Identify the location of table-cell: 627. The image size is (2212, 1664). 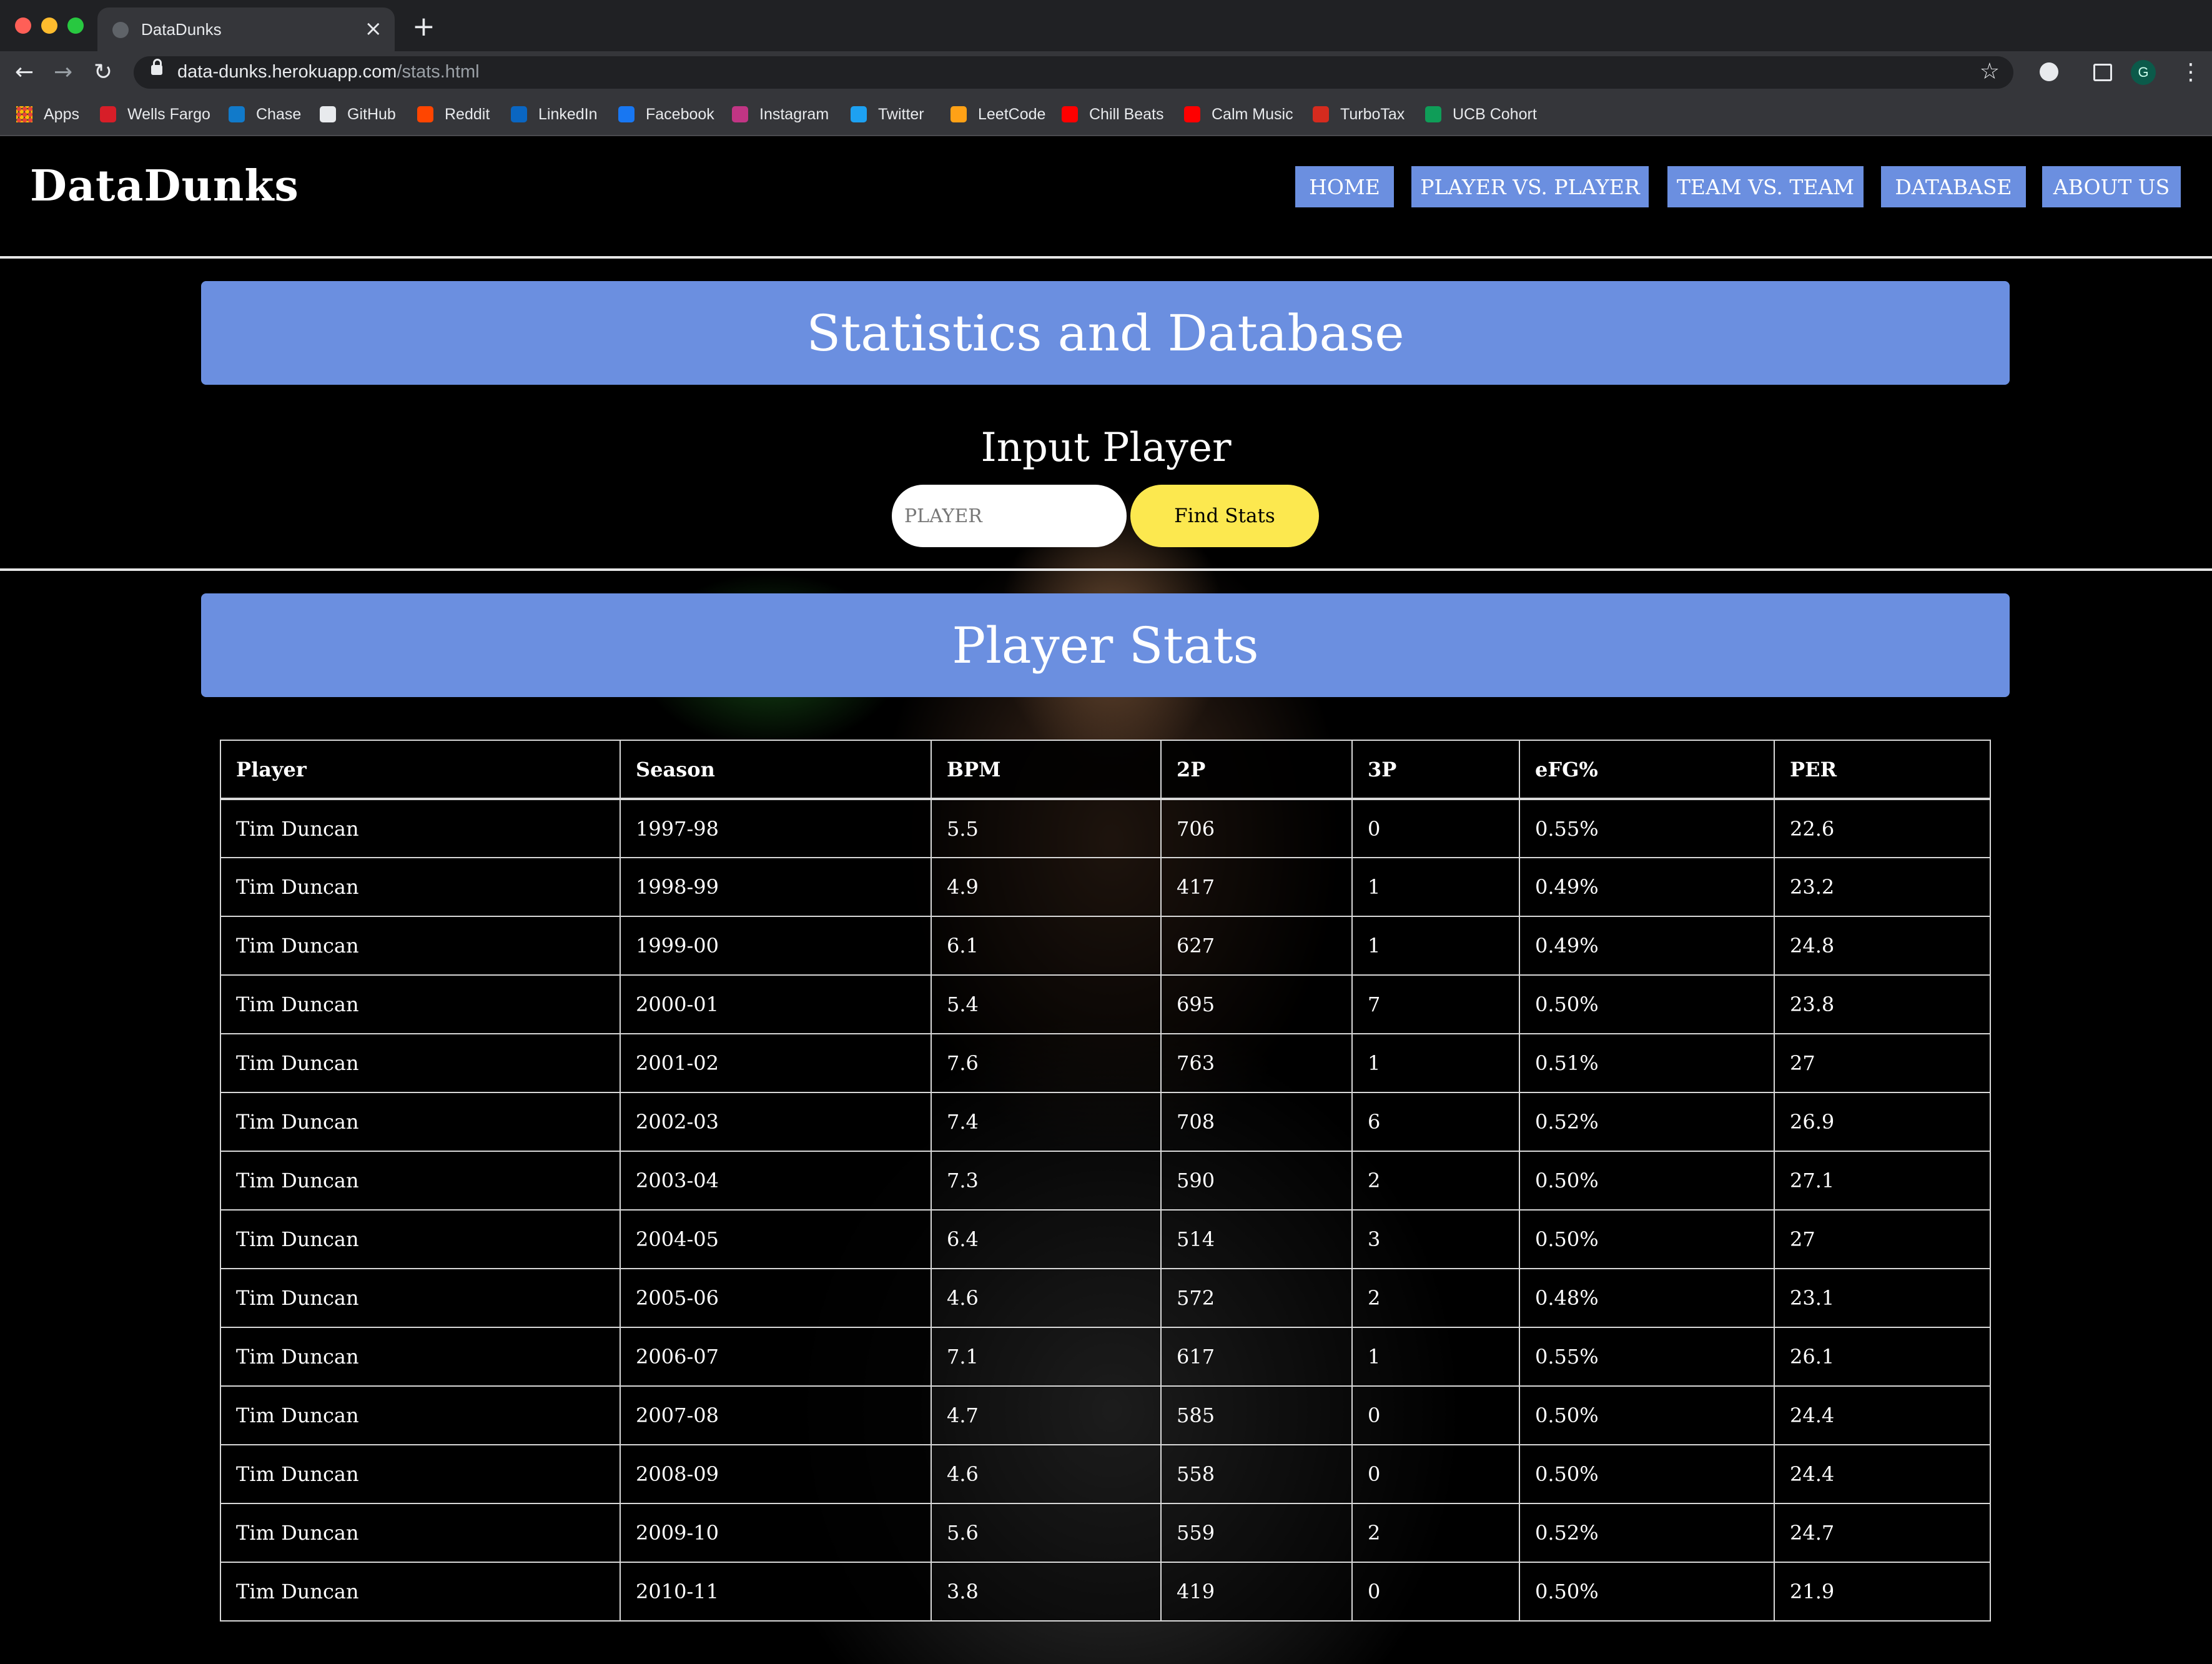
(1256, 946).